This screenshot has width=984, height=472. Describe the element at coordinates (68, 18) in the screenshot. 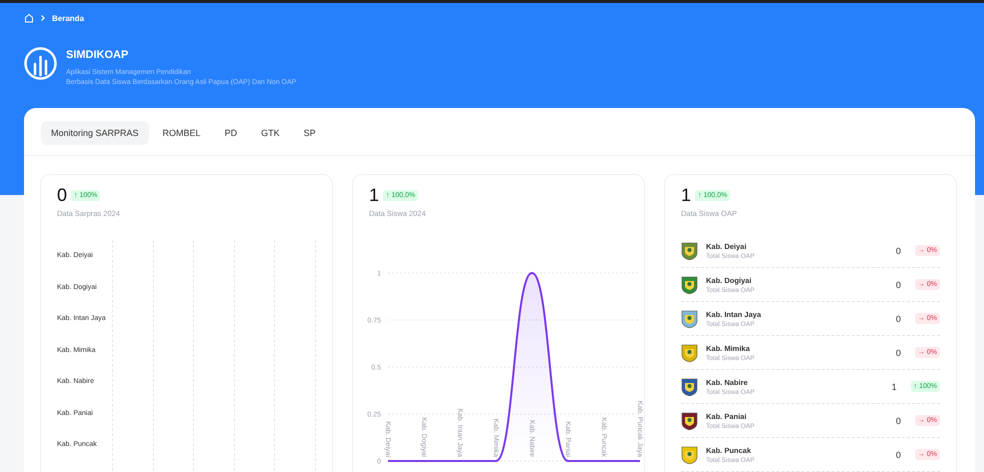

I see `breadcrumb-link: Beranda` at that location.